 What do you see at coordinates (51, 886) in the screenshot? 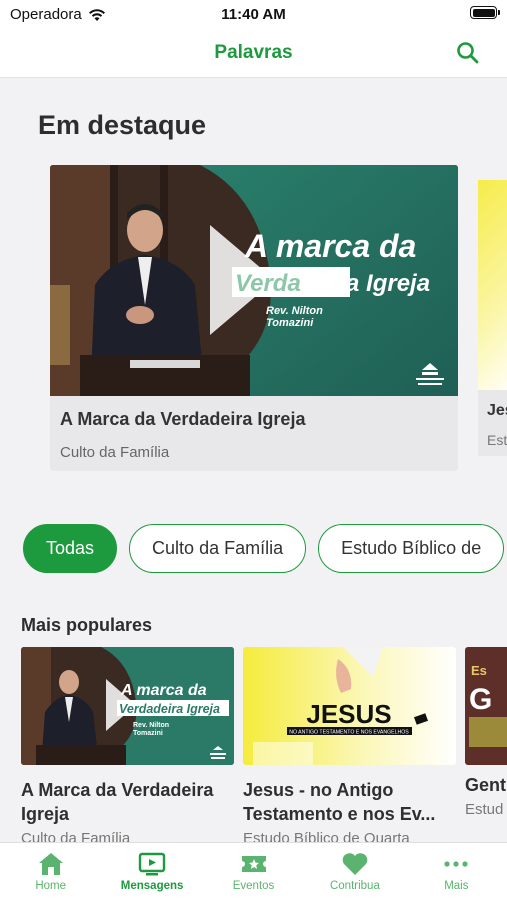
I see `tab-label: Home` at bounding box center [51, 886].